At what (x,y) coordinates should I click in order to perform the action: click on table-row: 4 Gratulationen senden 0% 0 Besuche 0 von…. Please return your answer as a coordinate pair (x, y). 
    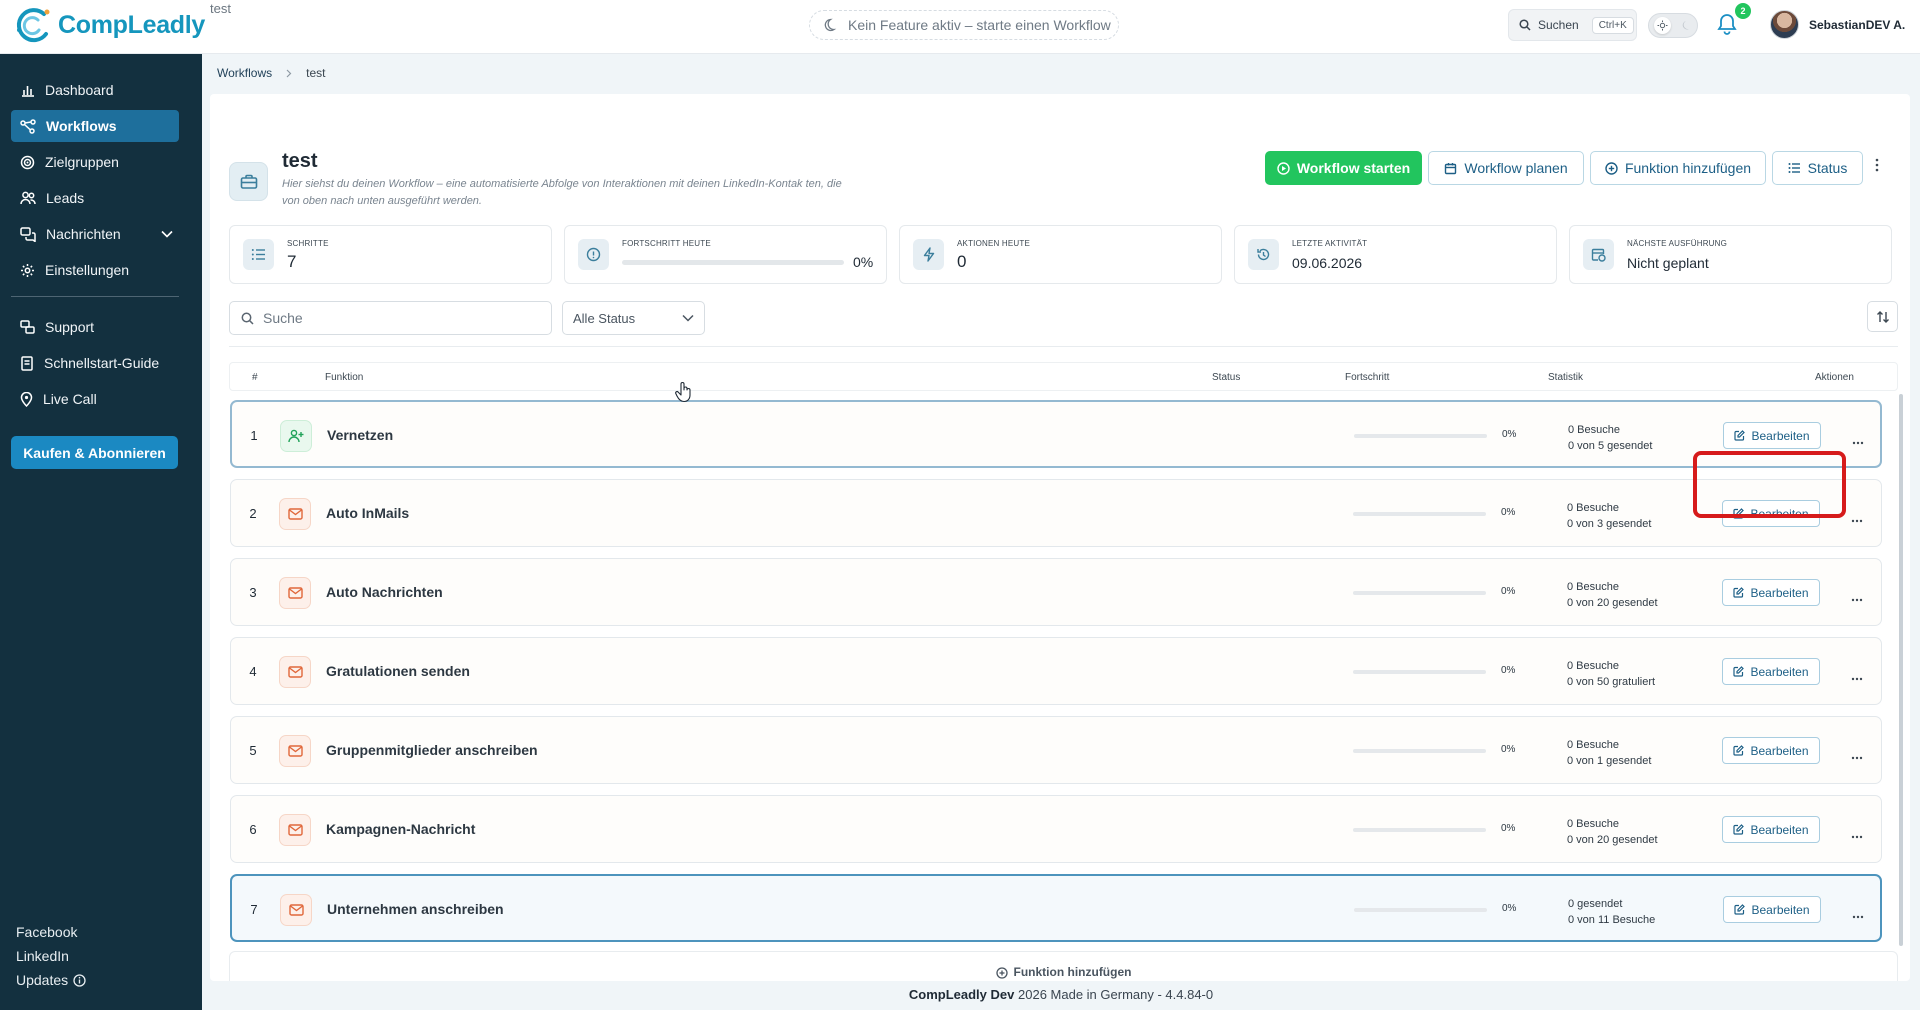
    Looking at the image, I should click on (1056, 671).